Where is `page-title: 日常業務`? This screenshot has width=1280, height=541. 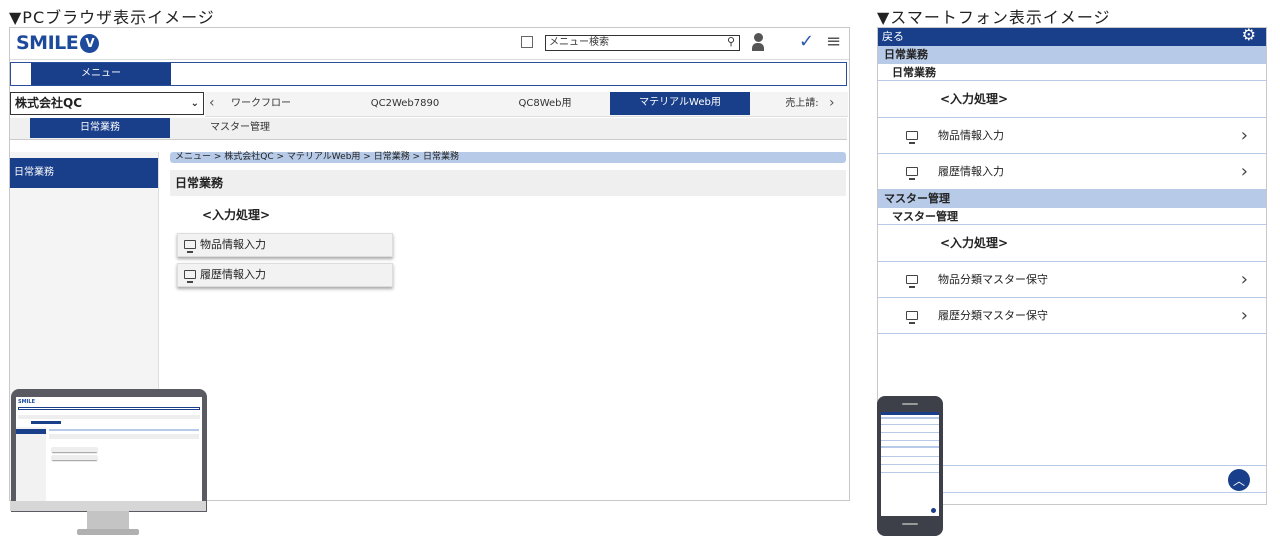
page-title: 日常業務 is located at coordinates (508, 183).